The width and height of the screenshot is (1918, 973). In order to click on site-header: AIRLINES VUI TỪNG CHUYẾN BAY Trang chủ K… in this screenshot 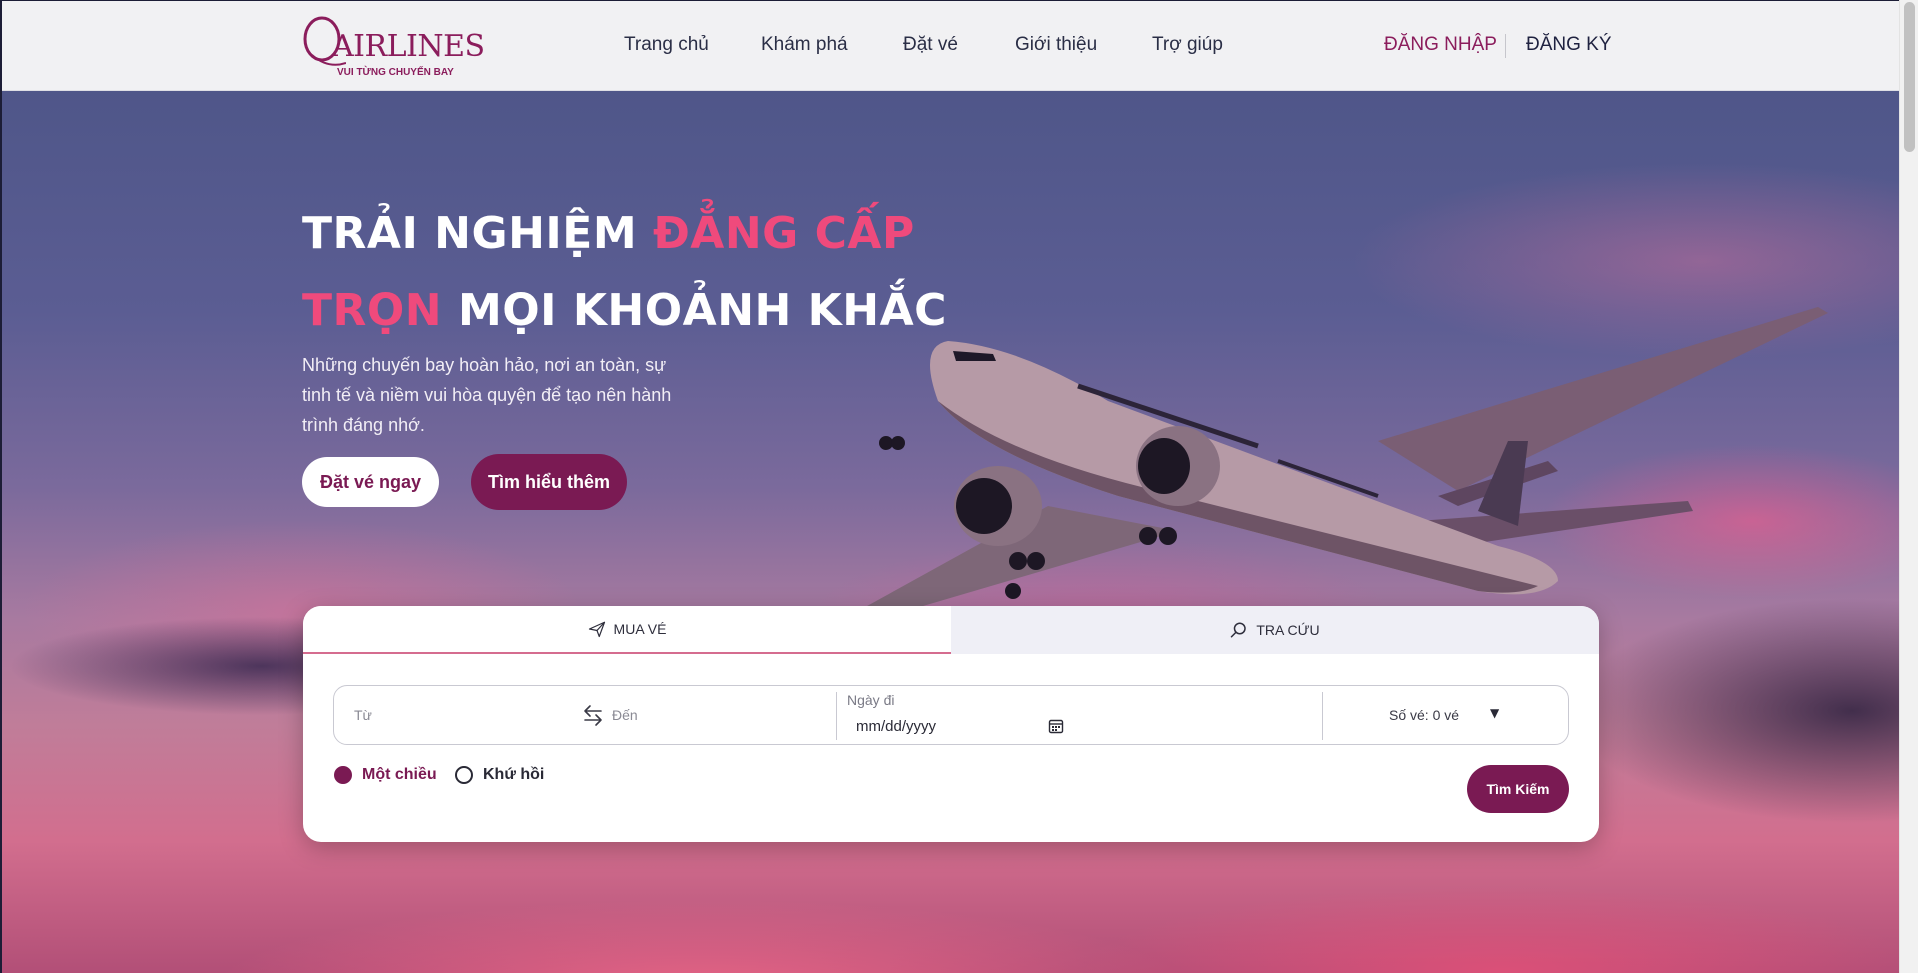, I will do `click(950, 46)`.